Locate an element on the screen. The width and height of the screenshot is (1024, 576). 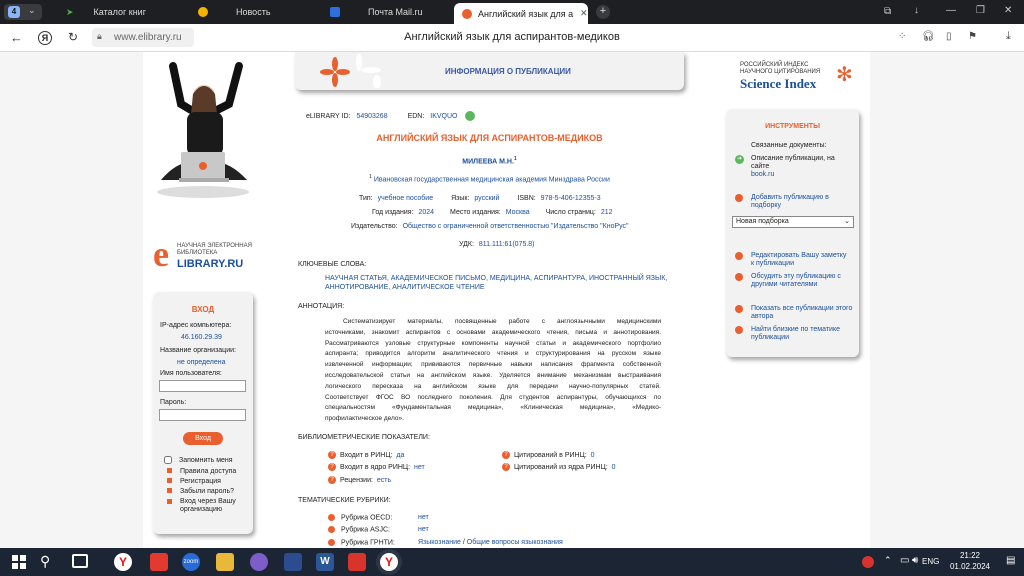
collection-select: Новая подборка ⌄ is located at coordinates (793, 222).